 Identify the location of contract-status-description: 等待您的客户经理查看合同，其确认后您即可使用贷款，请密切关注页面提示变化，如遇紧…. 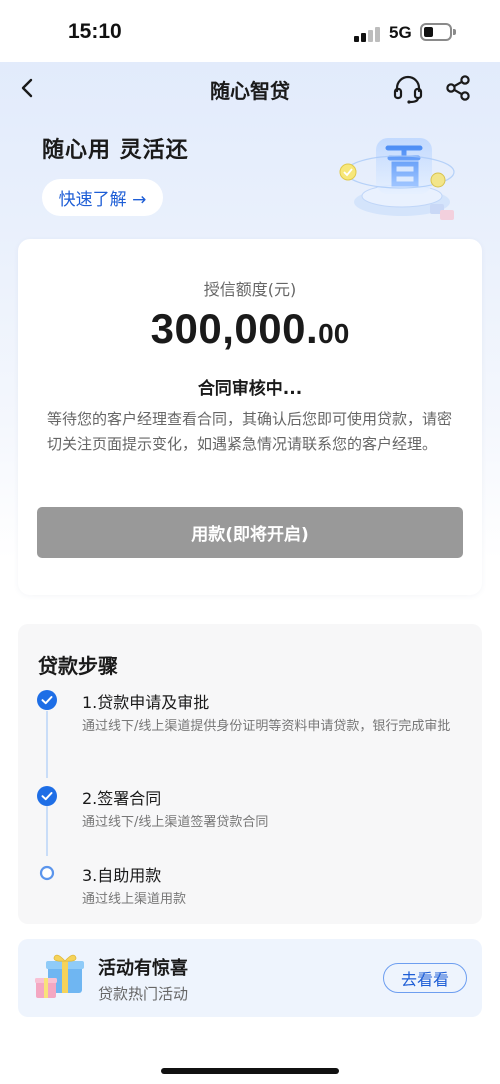
(250, 431).